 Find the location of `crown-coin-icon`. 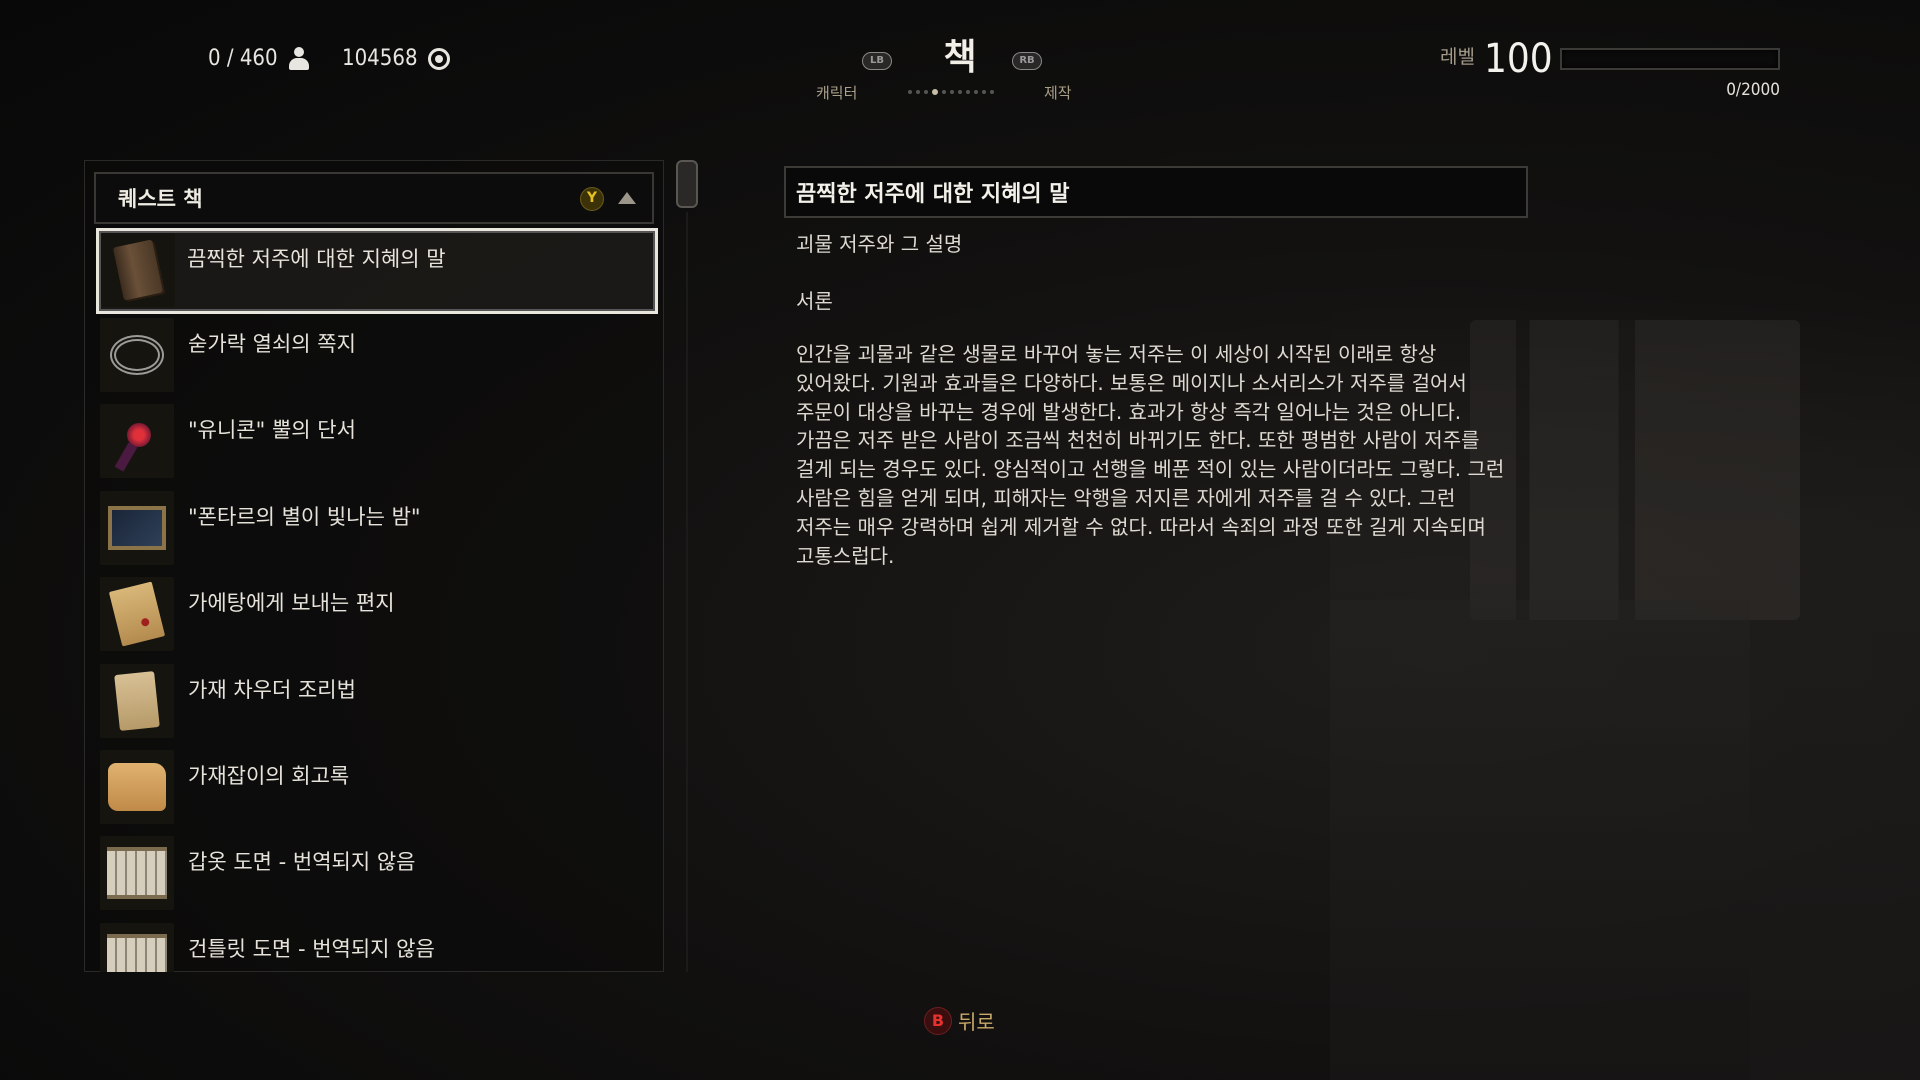

crown-coin-icon is located at coordinates (438, 58).